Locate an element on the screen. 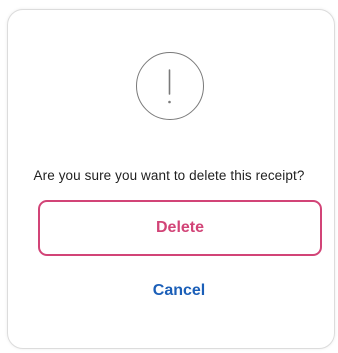 The height and width of the screenshot is (353, 338). exclamation-glyph is located at coordinates (169, 86).